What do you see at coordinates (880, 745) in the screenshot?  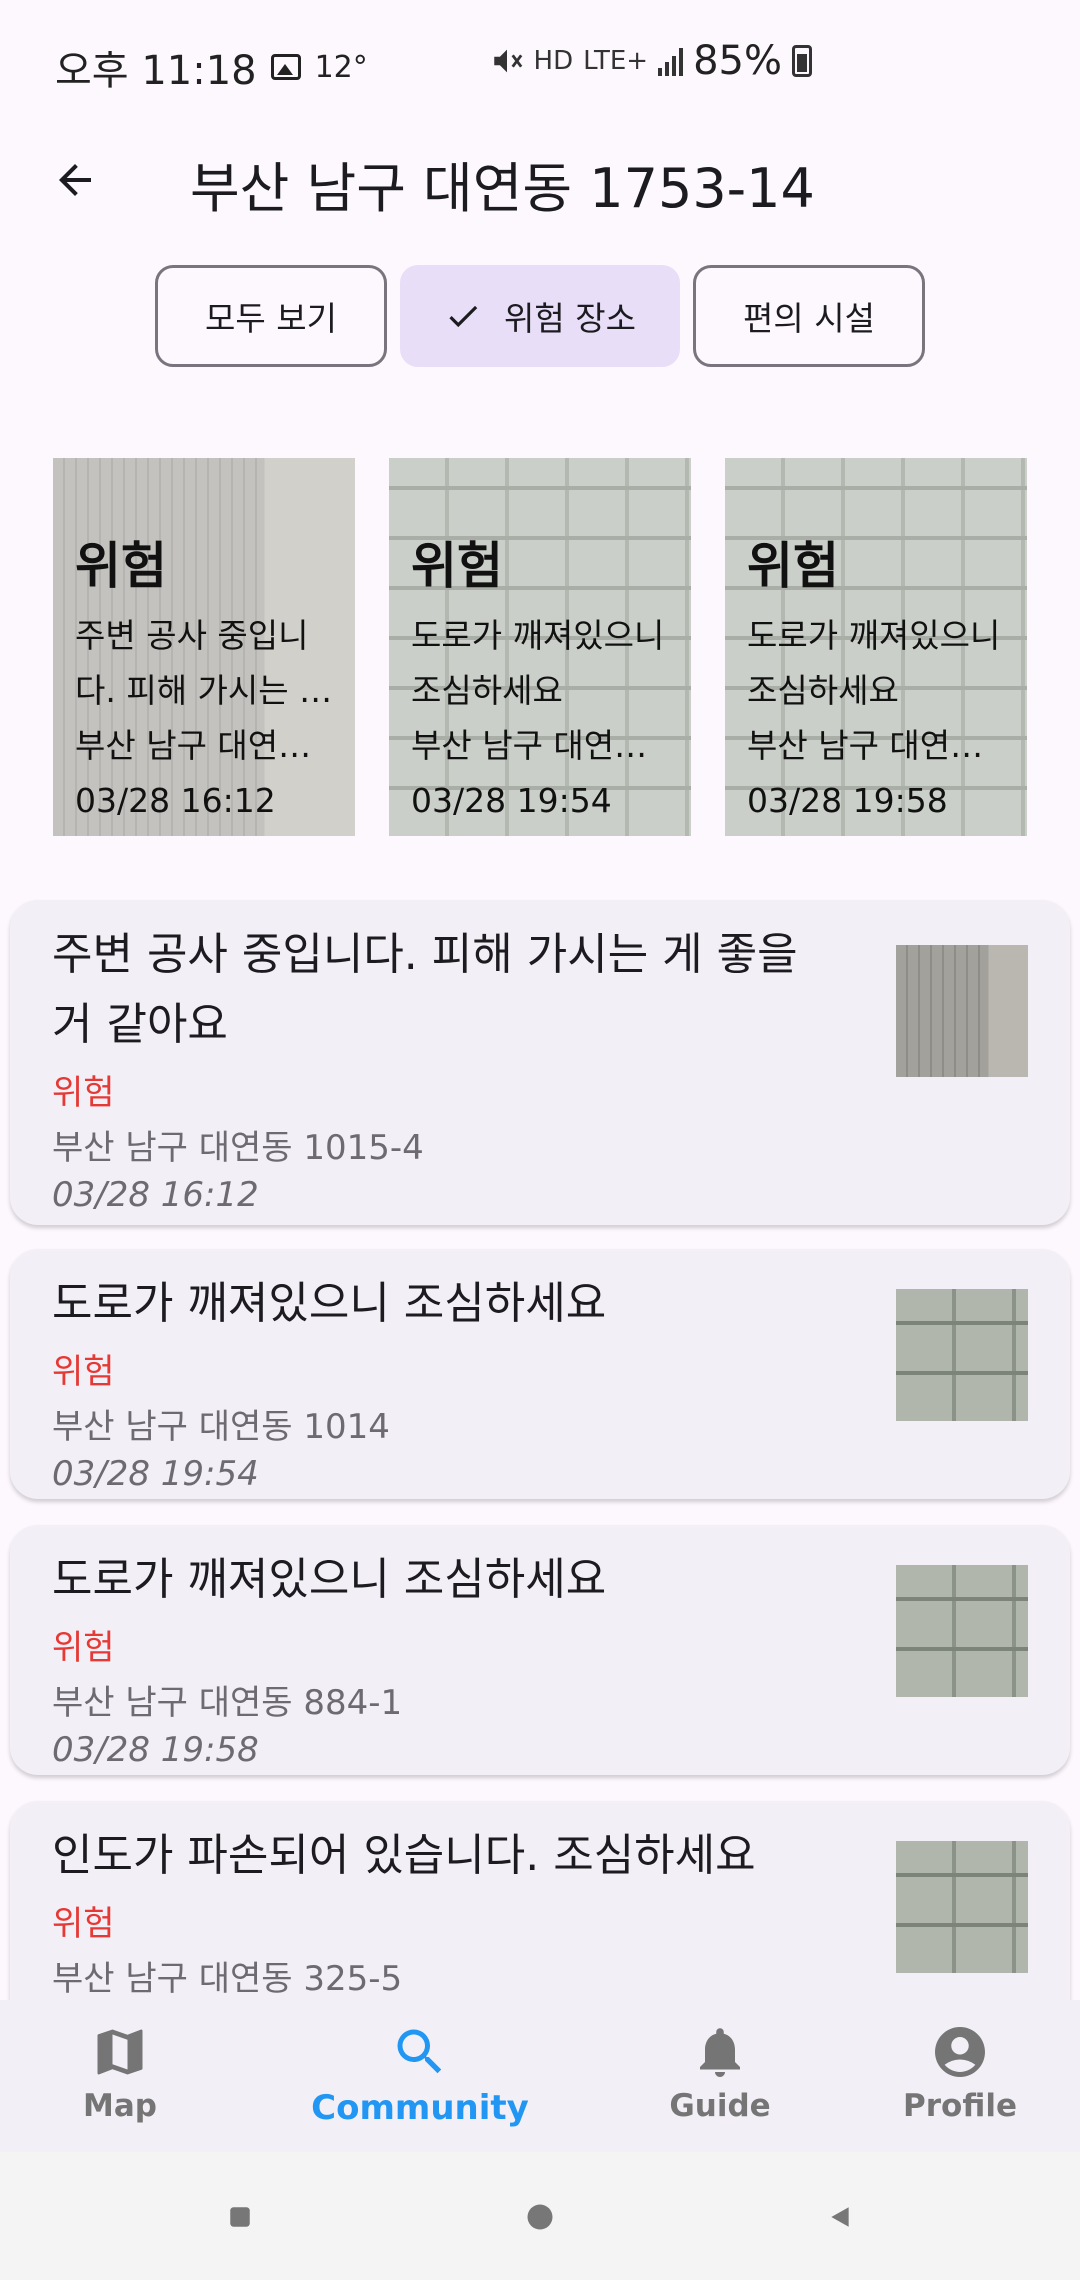 I see `card-address: 부산 남구 대연동 884-1` at bounding box center [880, 745].